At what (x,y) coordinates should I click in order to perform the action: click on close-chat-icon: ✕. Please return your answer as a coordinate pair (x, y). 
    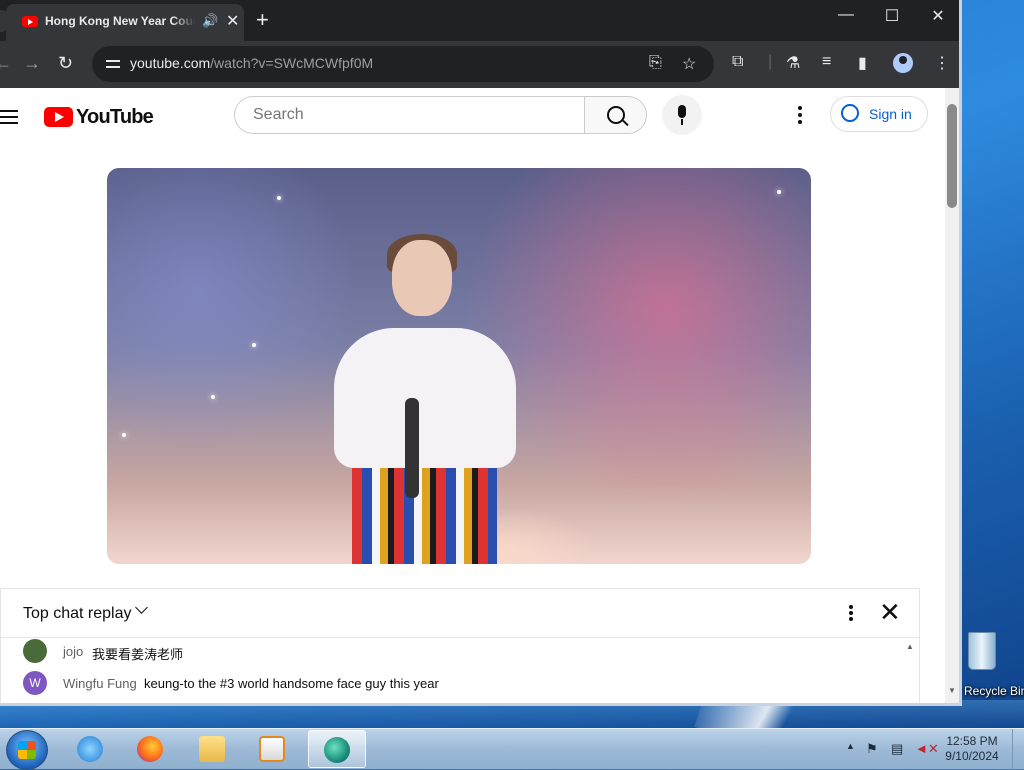
    Looking at the image, I should click on (890, 612).